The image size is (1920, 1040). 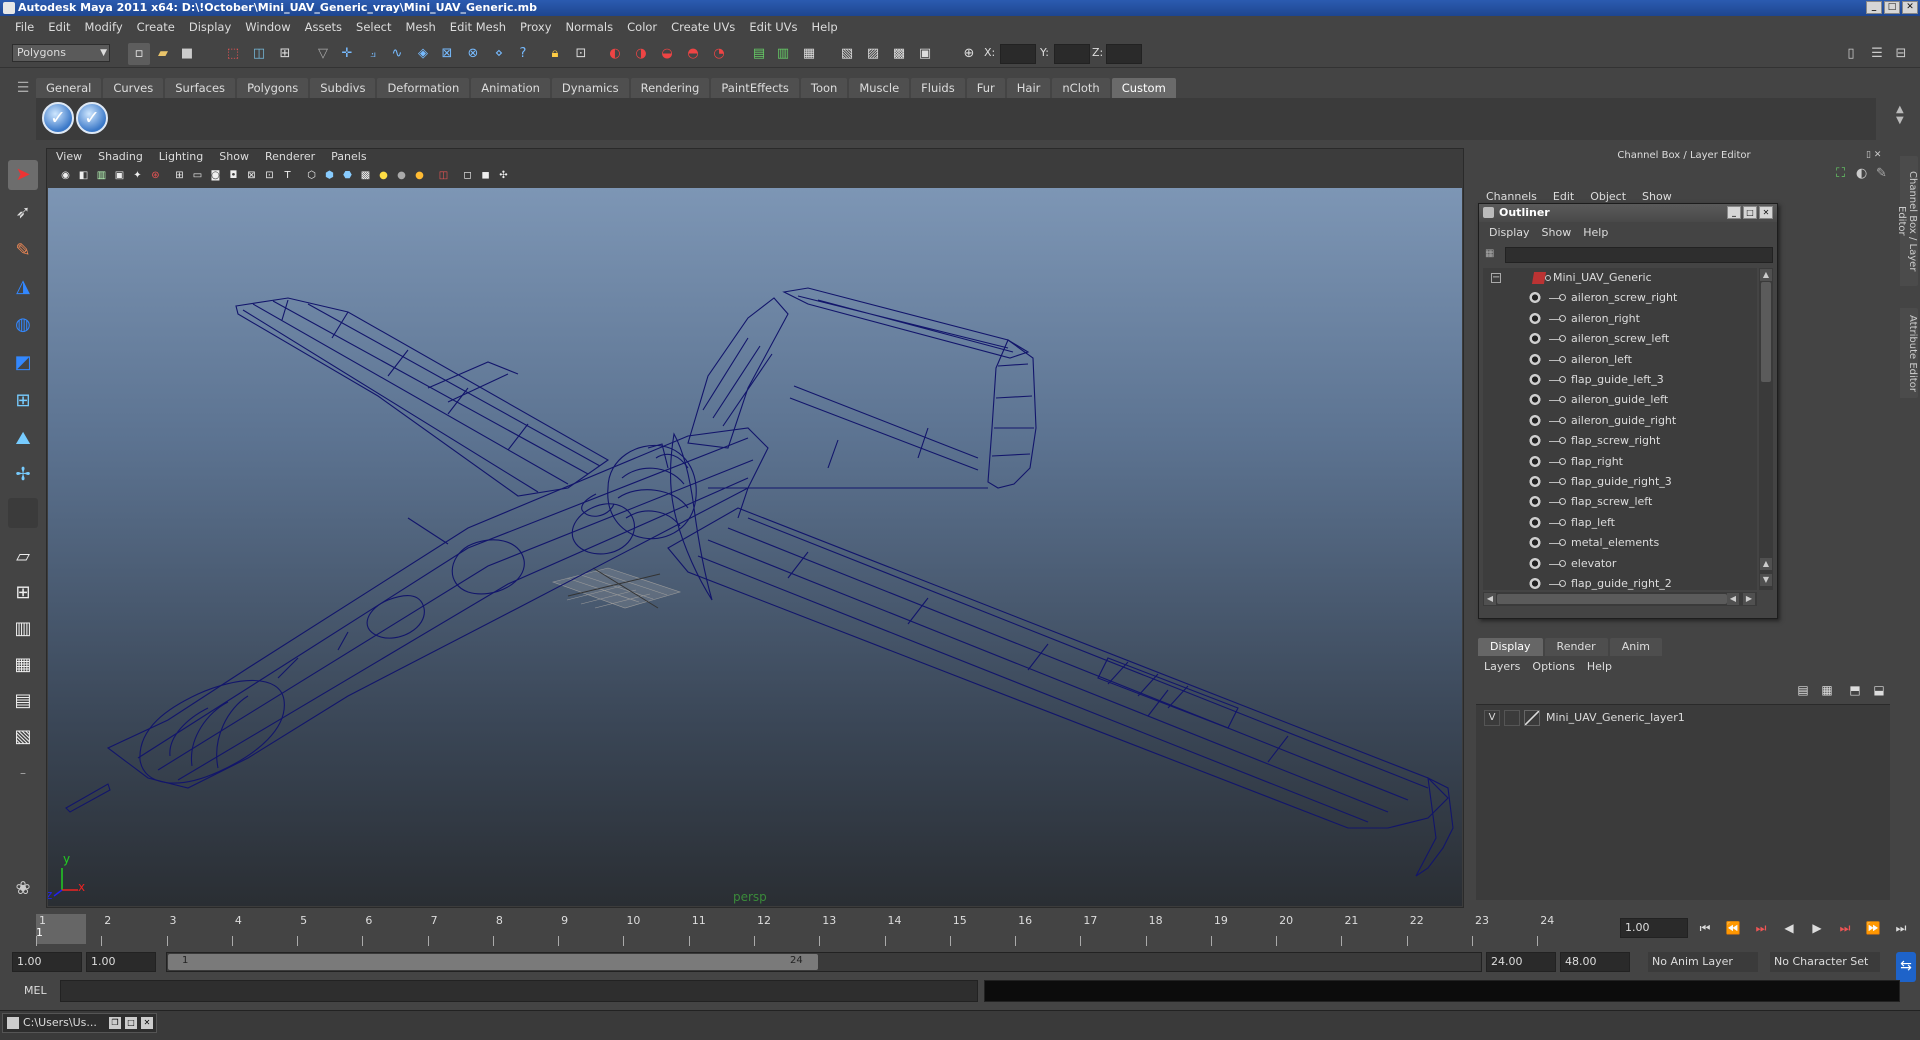 What do you see at coordinates (23, 175) in the screenshot?
I see `select-tool-icon: ➤` at bounding box center [23, 175].